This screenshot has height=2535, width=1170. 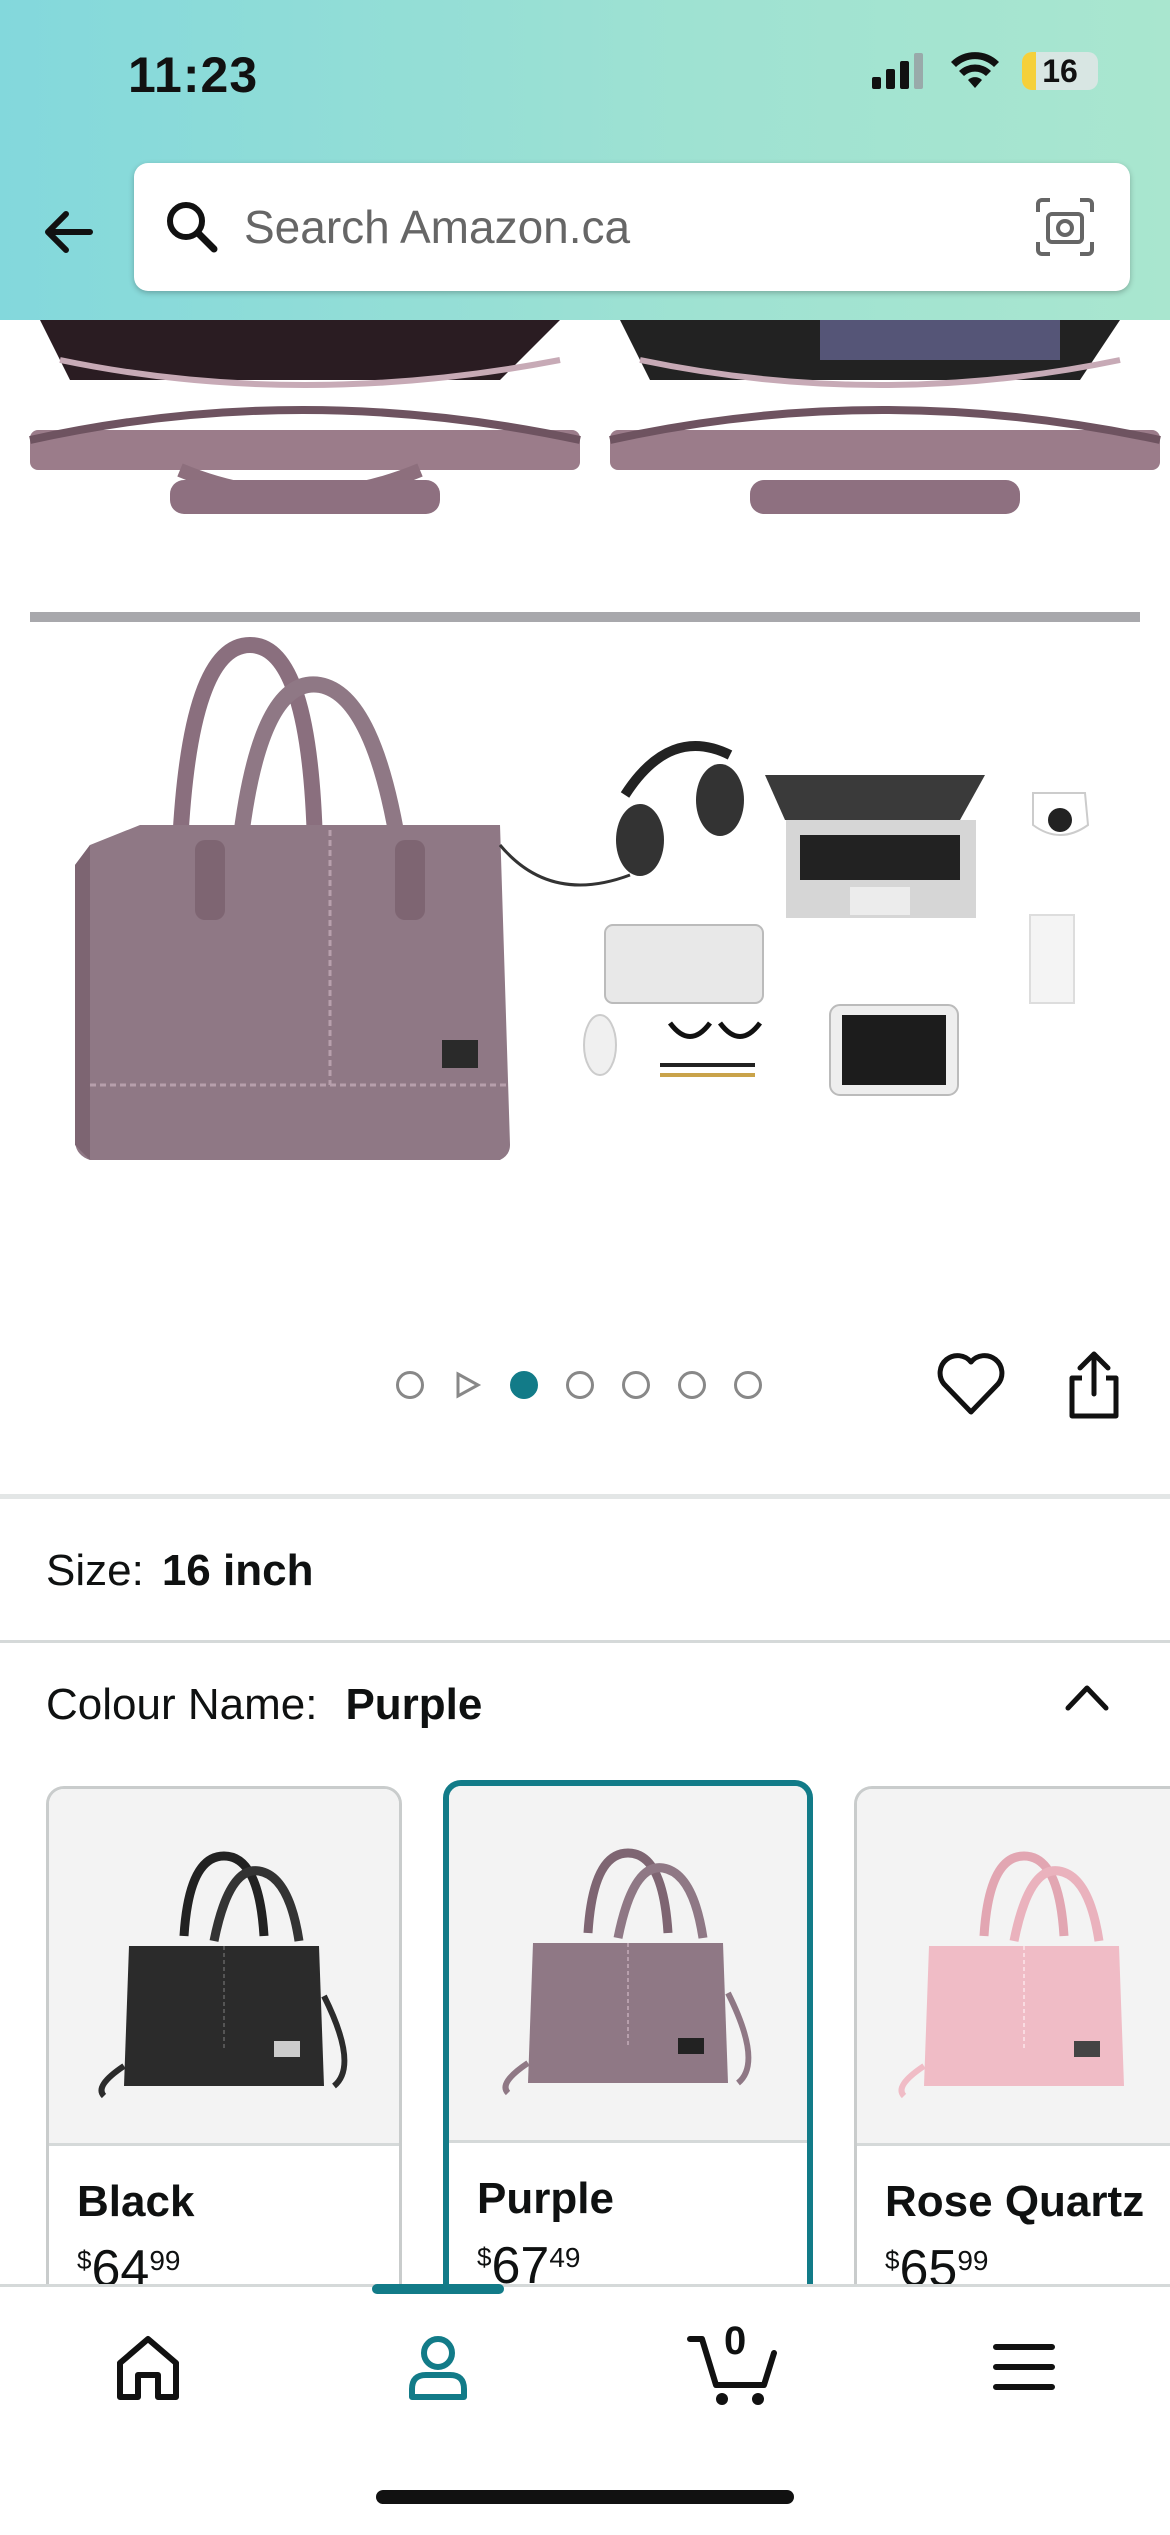 I want to click on video-play-icon, so click(x=467, y=1385).